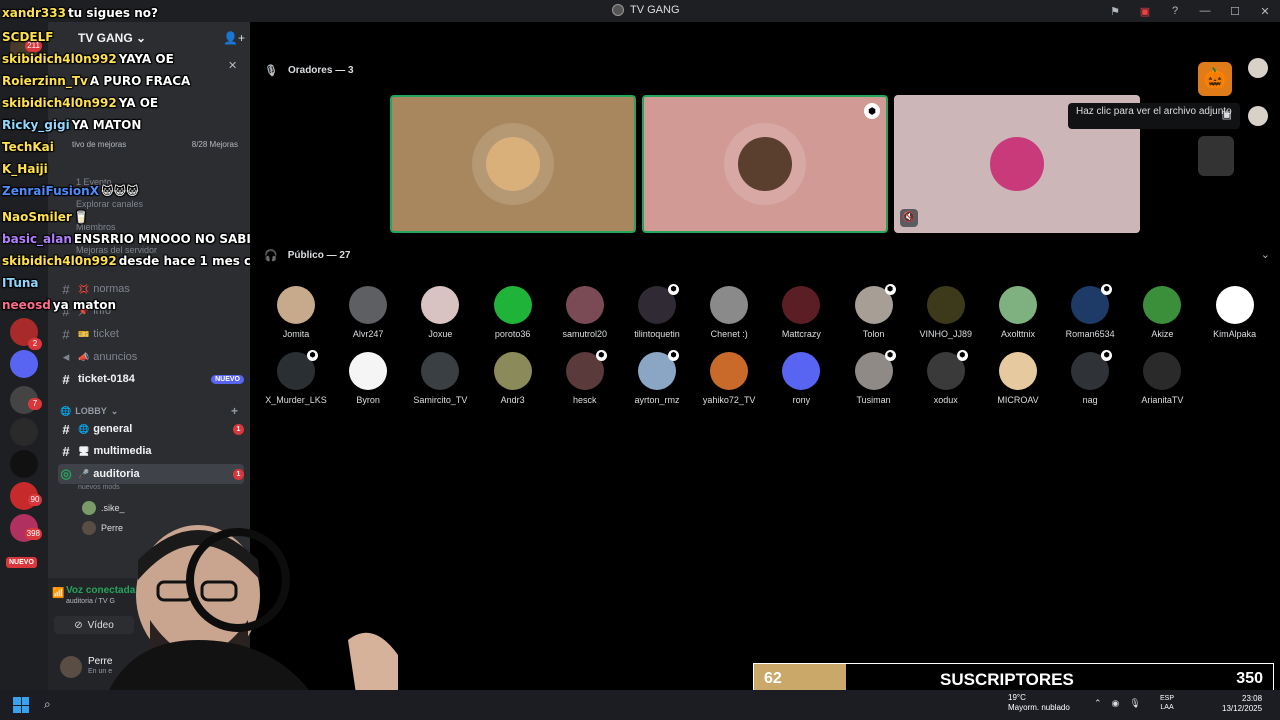  Describe the element at coordinates (1145, 11) in the screenshot. I see `inbox-icon: ▣` at that location.